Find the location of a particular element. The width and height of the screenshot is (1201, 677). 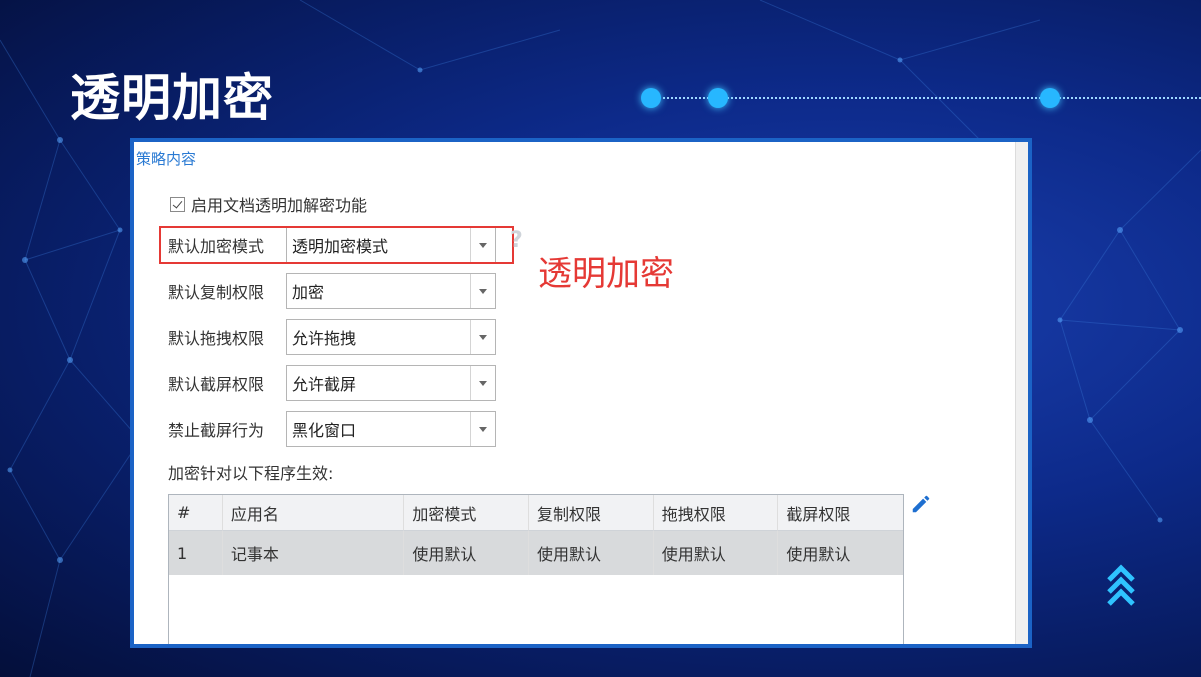

help-icon: ? is located at coordinates (516, 240).